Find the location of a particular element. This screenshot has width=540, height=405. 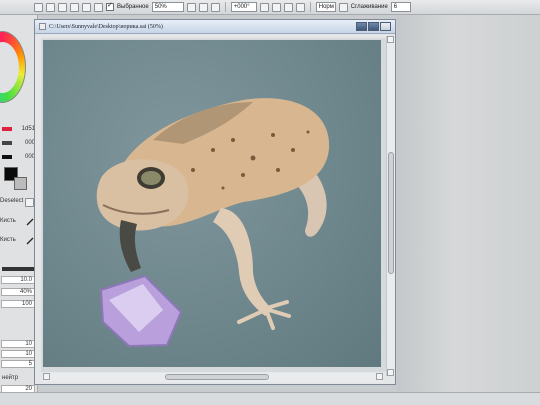

blend-mode-select: Норм is located at coordinates (325, 7).